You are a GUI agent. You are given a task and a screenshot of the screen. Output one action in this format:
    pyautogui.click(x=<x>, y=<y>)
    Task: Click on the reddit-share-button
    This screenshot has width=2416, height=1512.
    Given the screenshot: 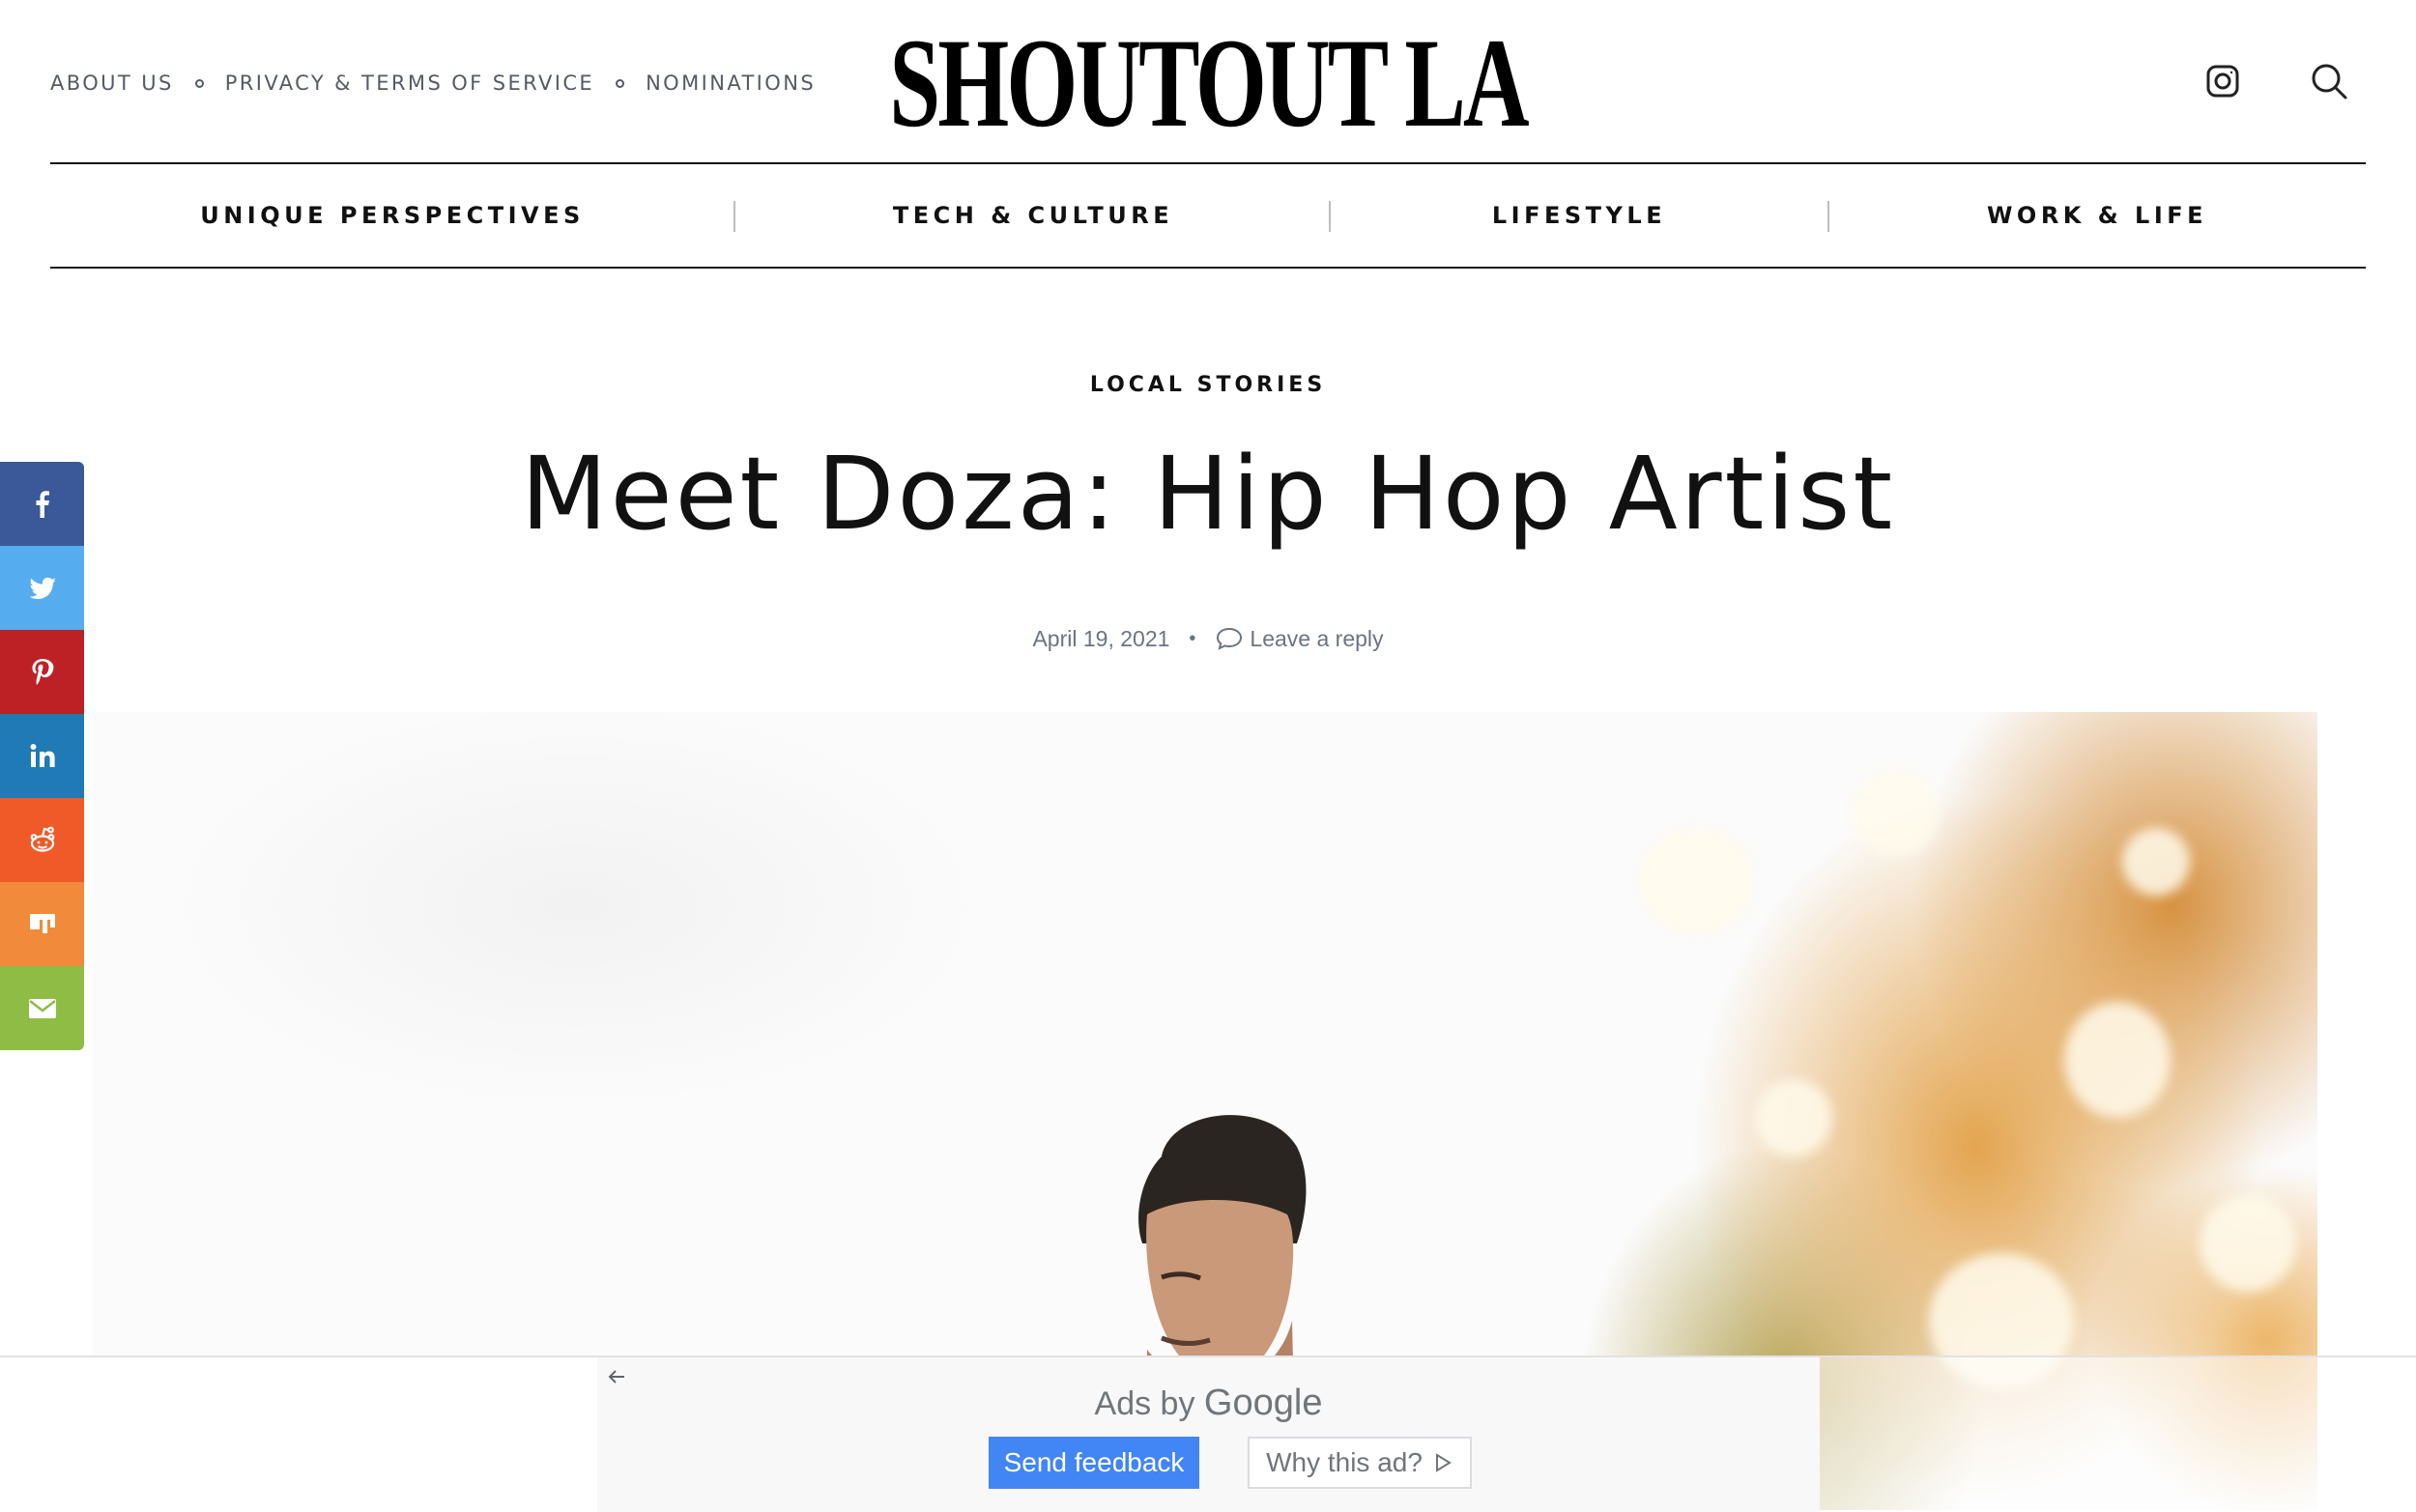 What is the action you would take?
    pyautogui.click(x=42, y=840)
    